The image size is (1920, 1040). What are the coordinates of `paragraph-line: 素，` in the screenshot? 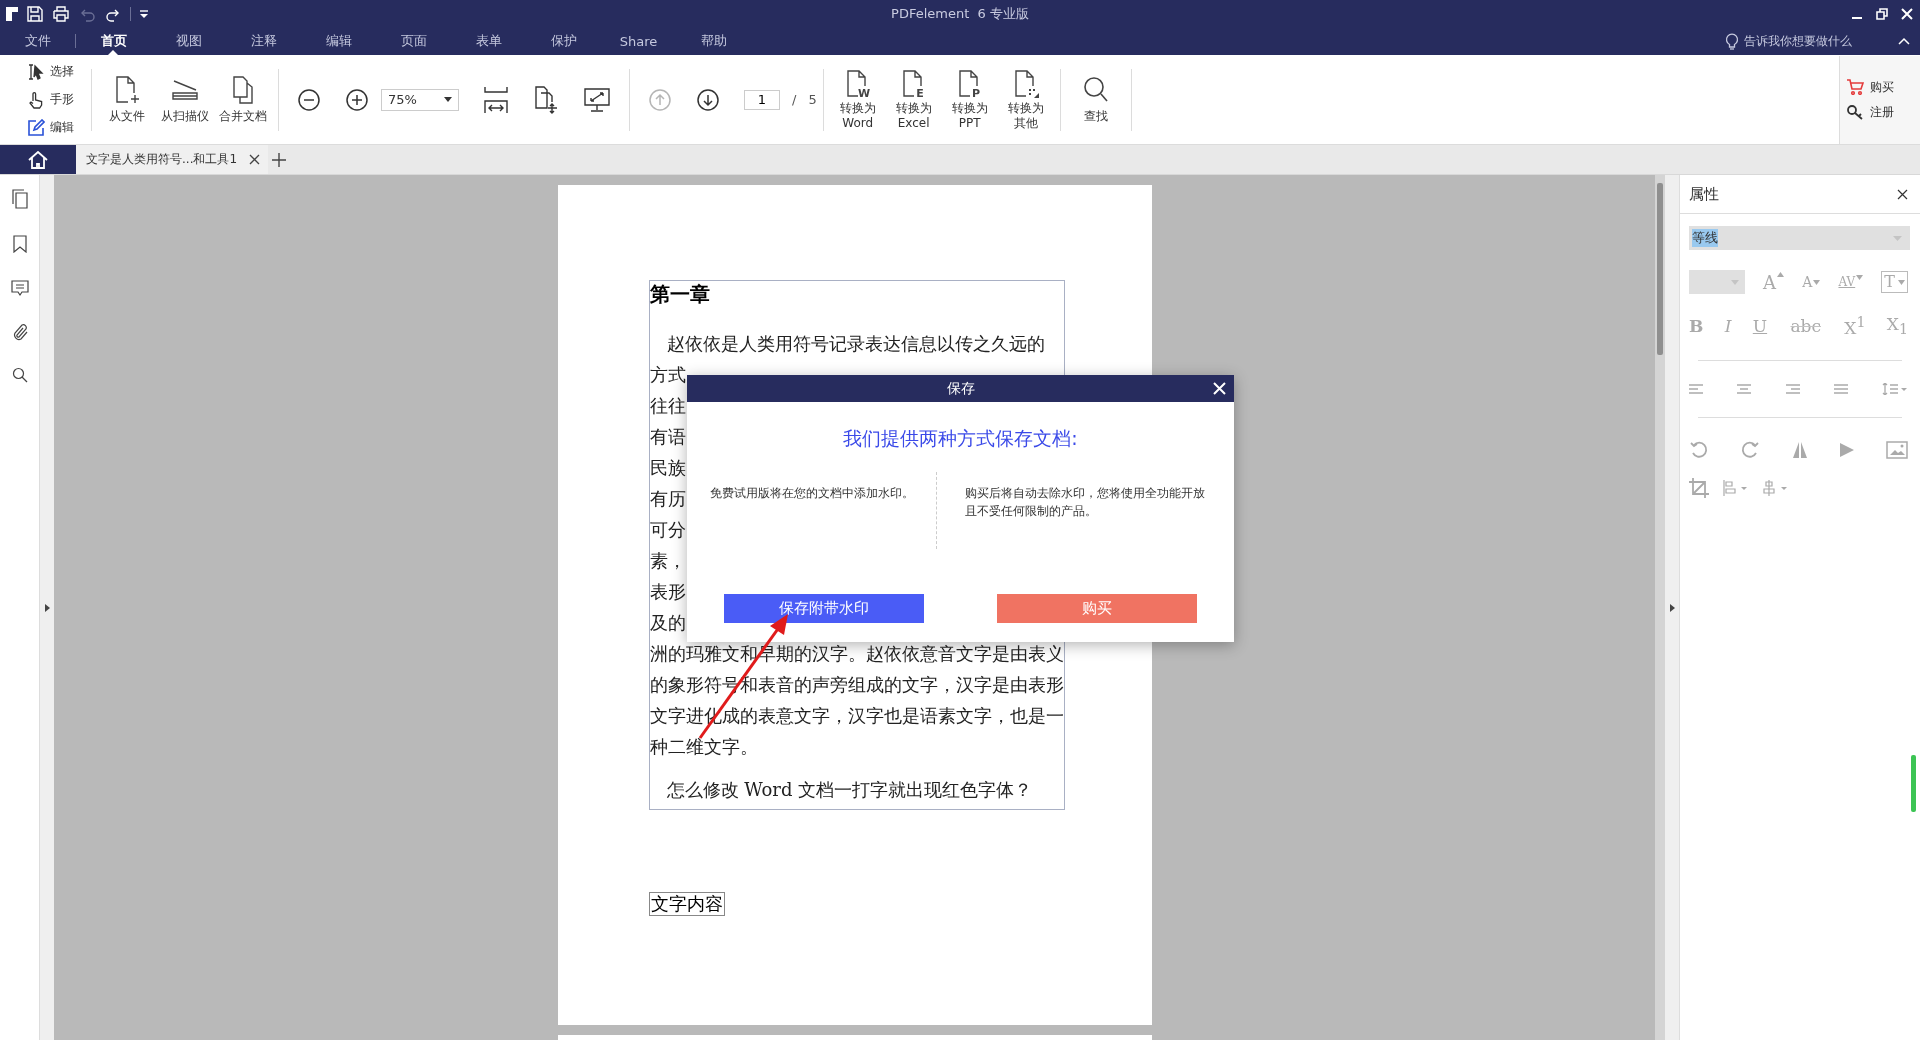 It's located at (667, 560).